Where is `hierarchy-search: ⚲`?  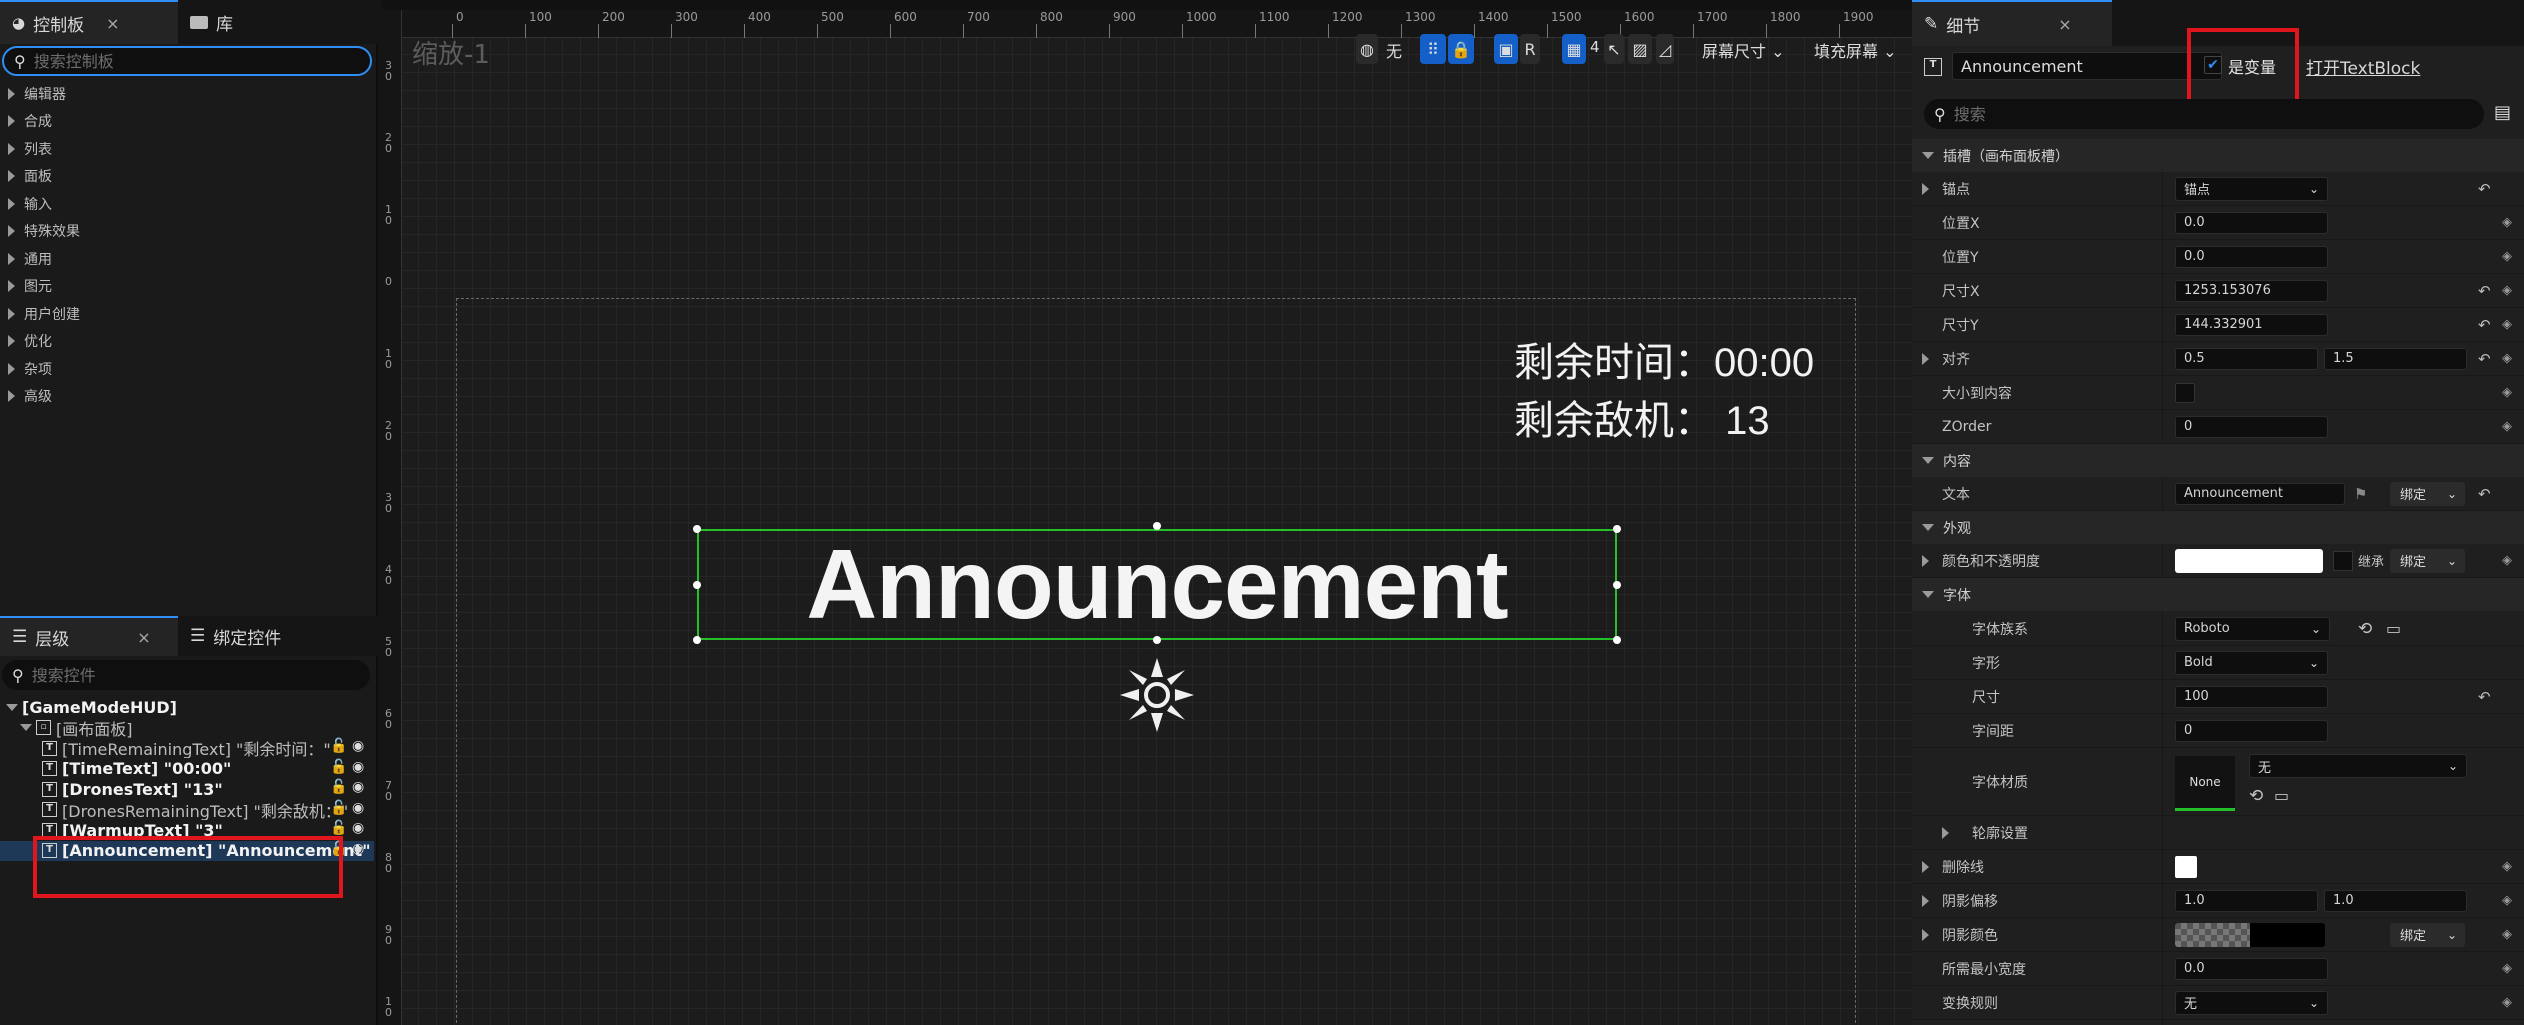 hierarchy-search: ⚲ is located at coordinates (186, 675).